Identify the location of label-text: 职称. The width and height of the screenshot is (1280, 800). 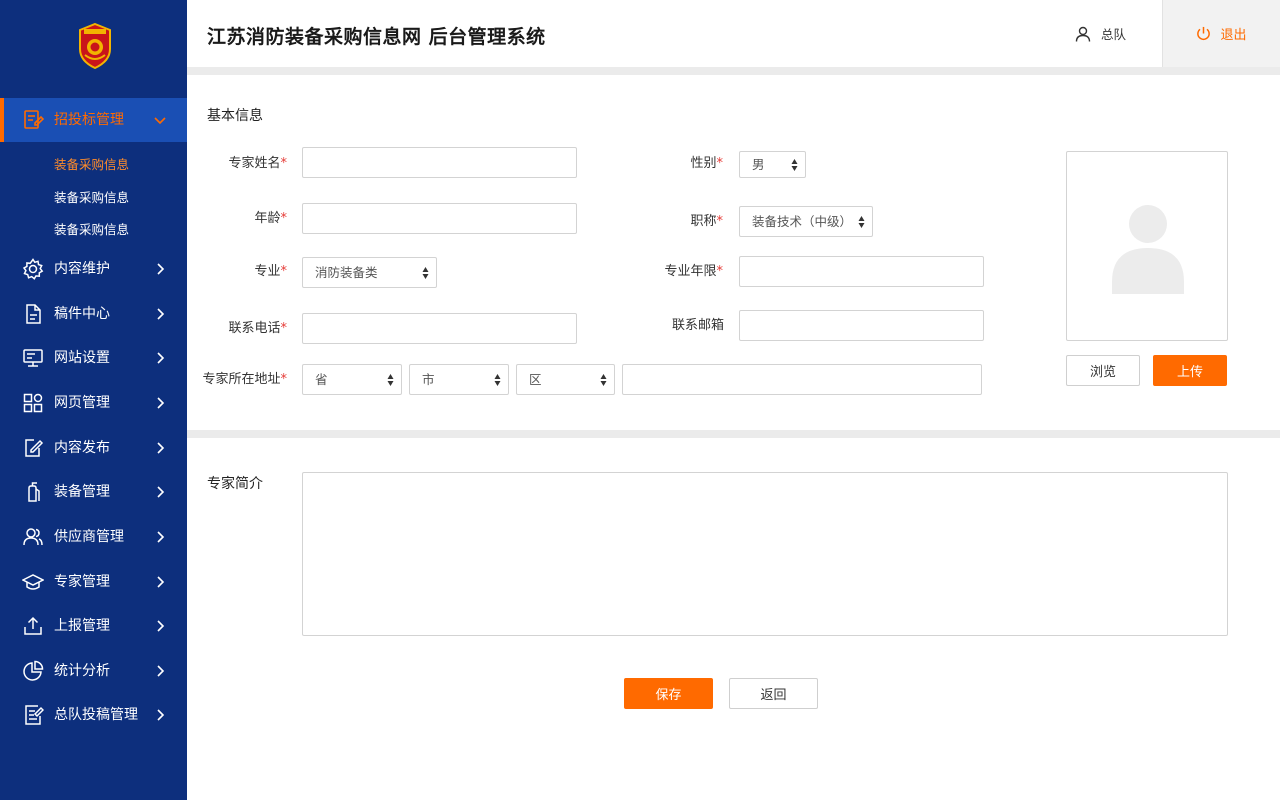
(703, 221).